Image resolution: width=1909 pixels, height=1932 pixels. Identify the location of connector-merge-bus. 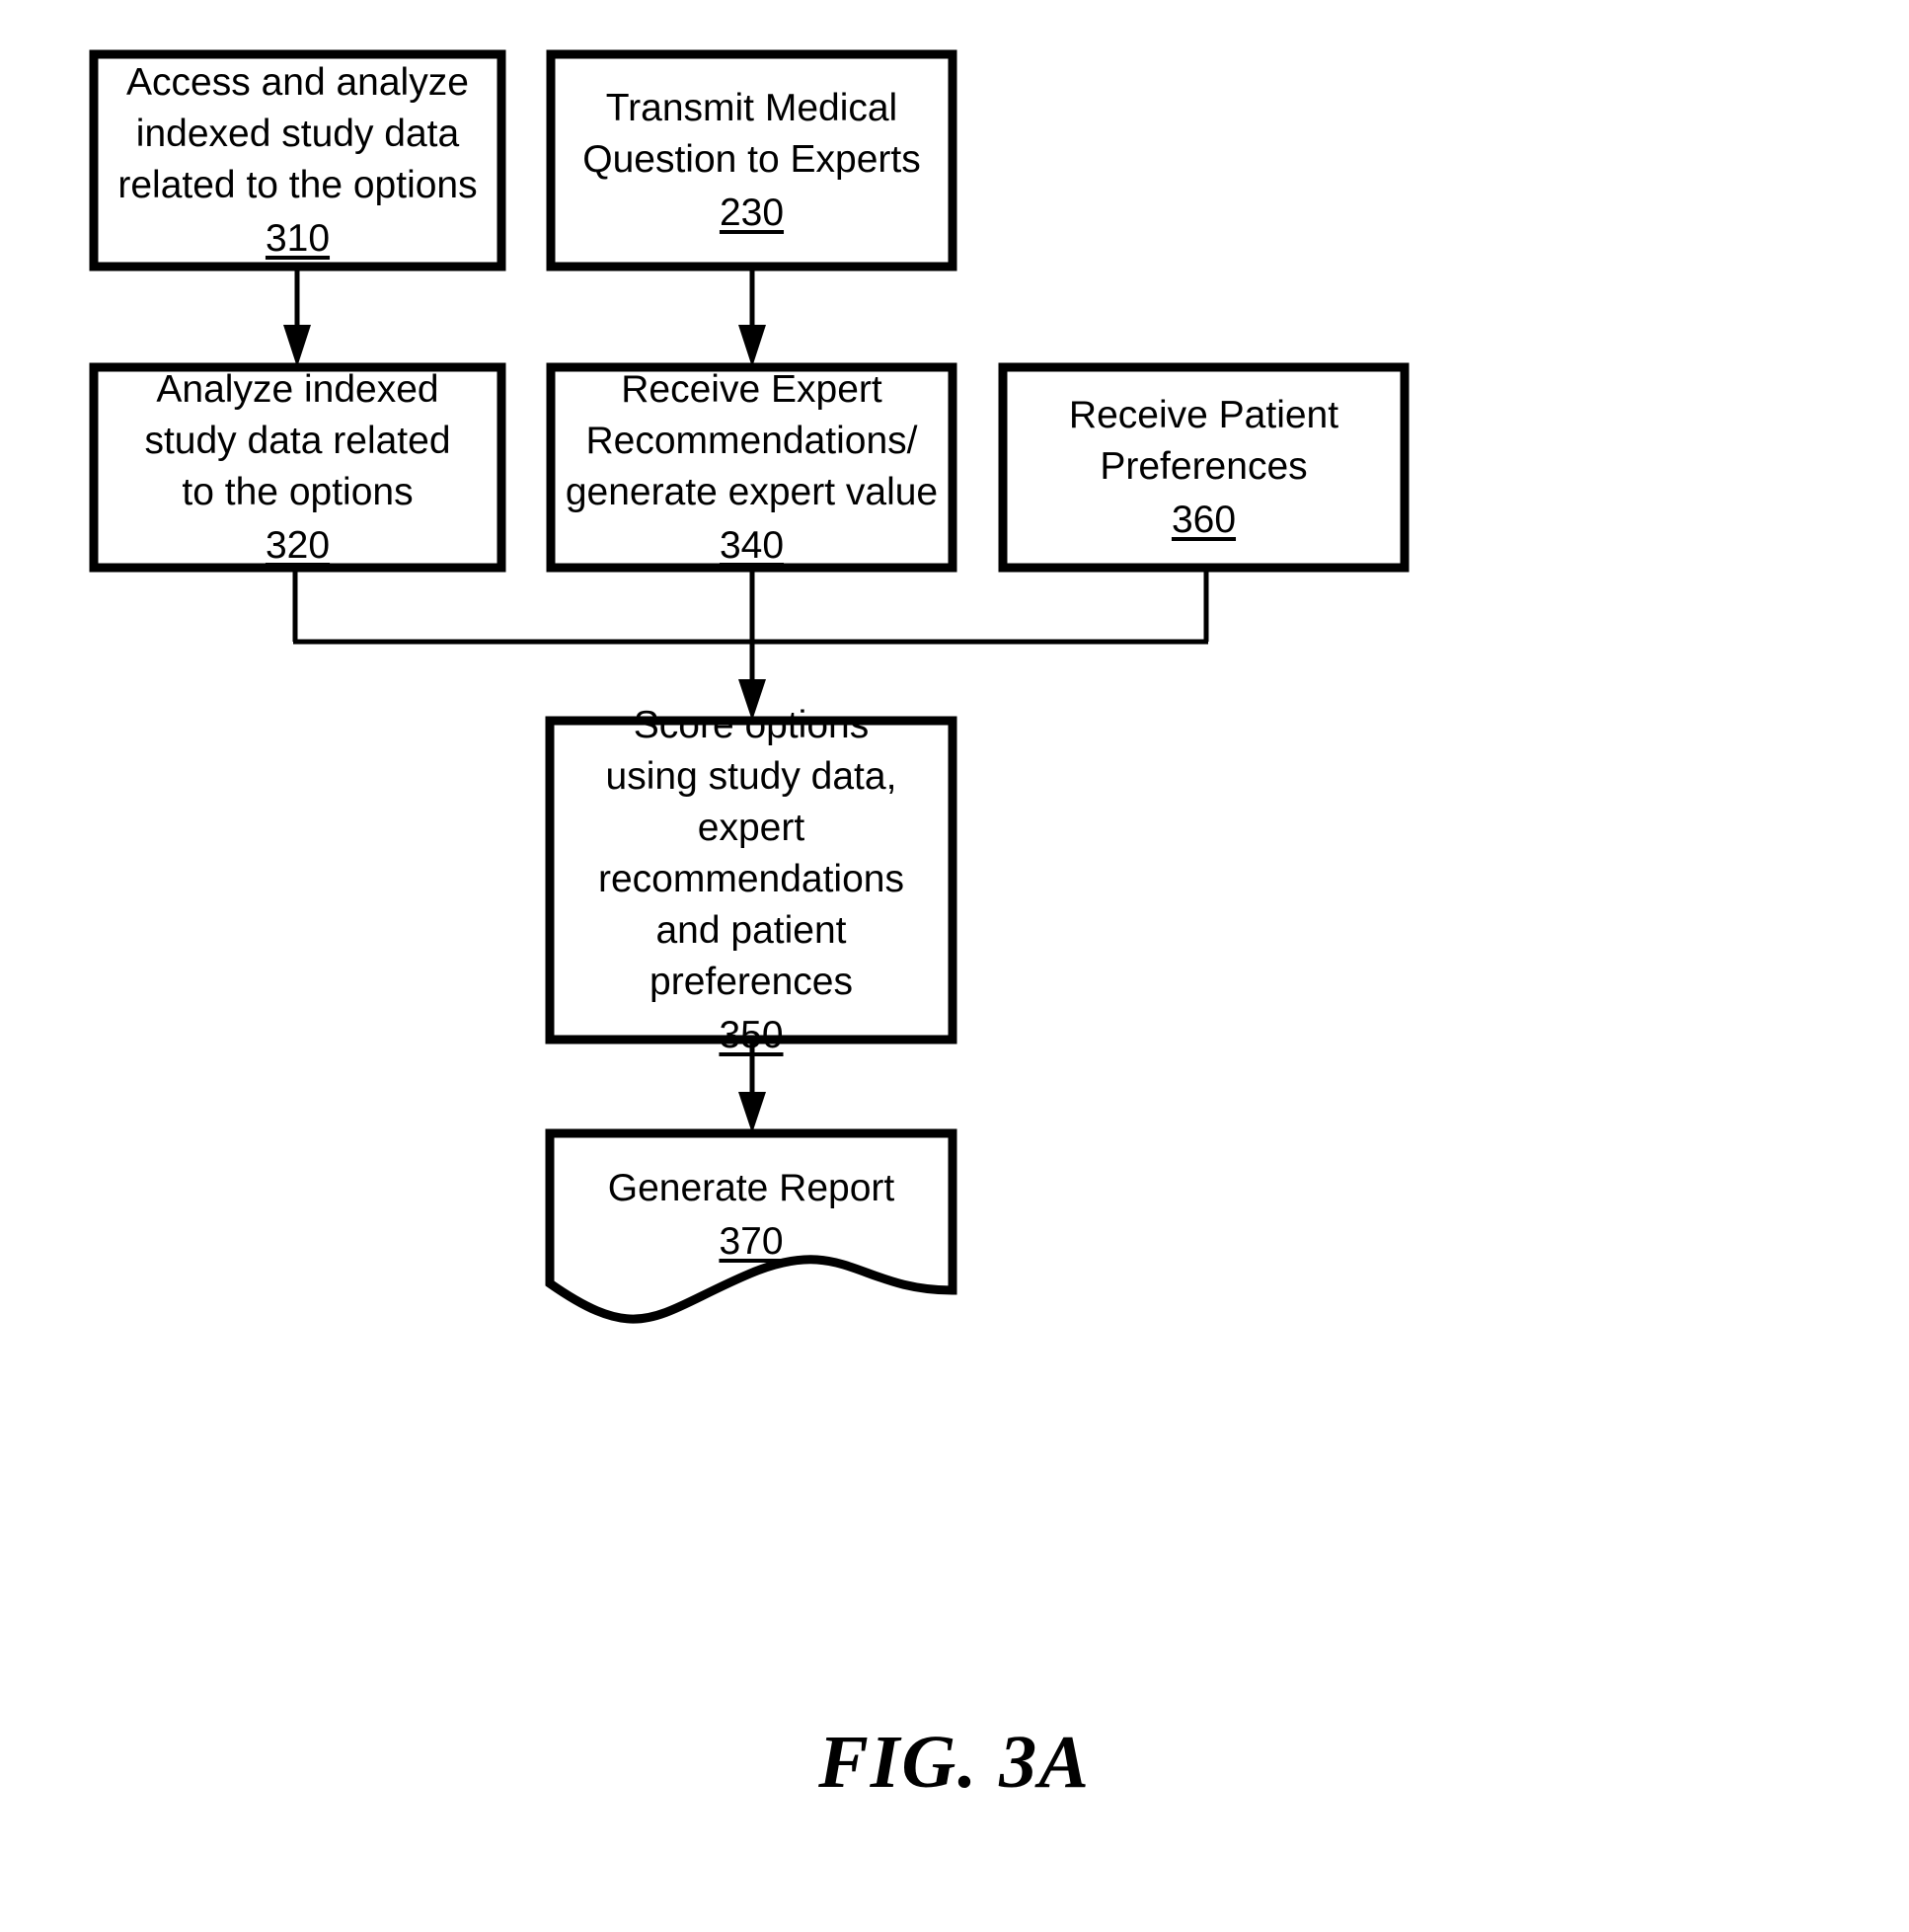
(750, 644).